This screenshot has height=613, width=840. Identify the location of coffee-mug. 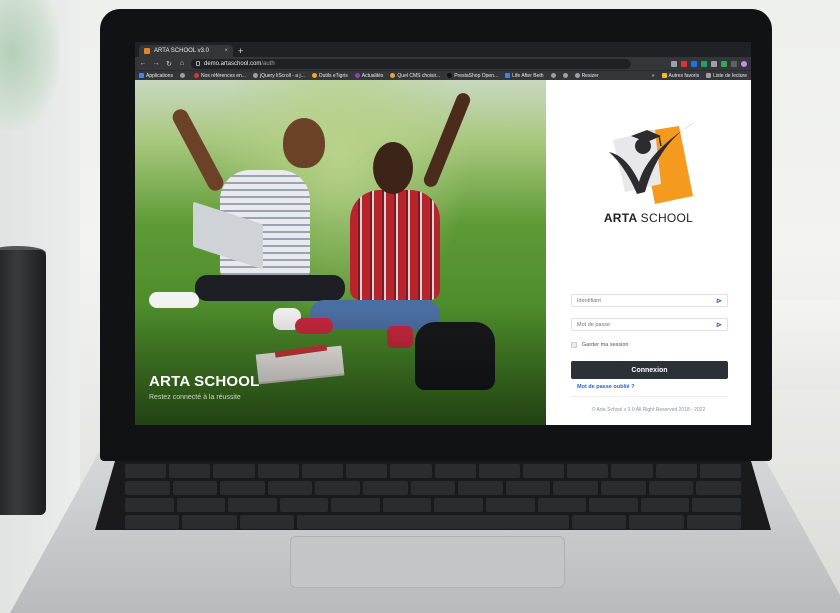
(23, 382).